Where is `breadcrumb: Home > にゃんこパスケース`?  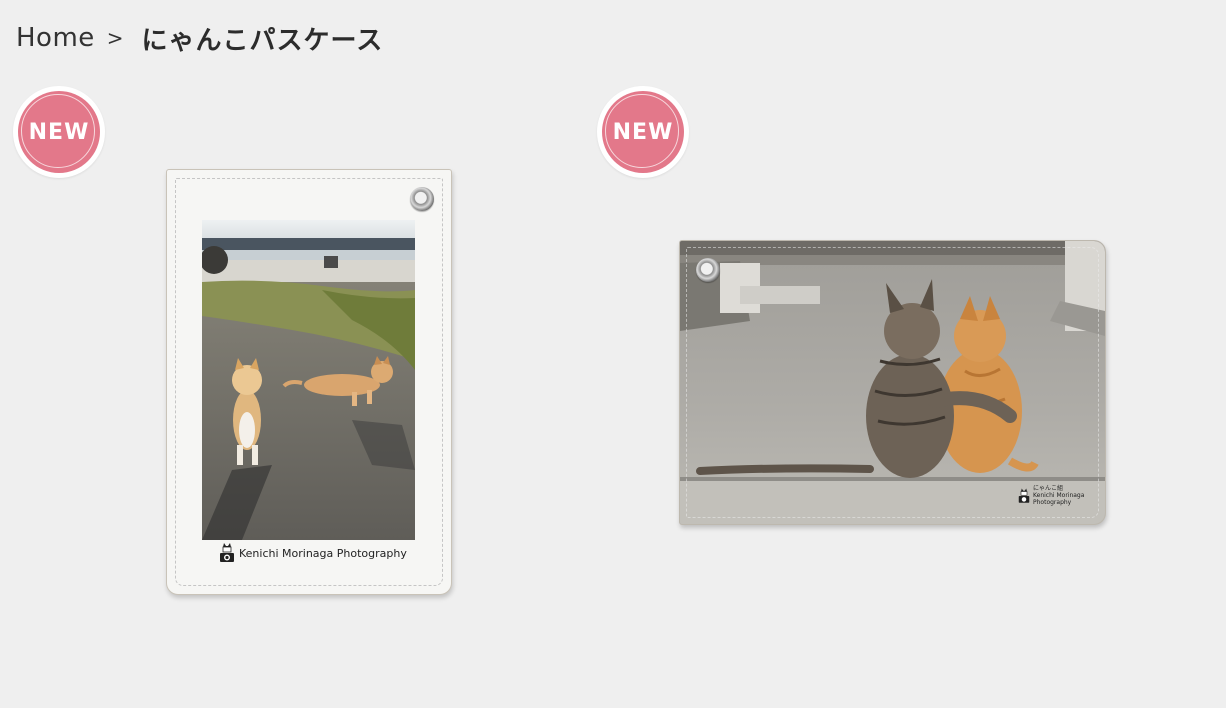
breadcrumb: Home > にゃんこパスケース is located at coordinates (199, 38).